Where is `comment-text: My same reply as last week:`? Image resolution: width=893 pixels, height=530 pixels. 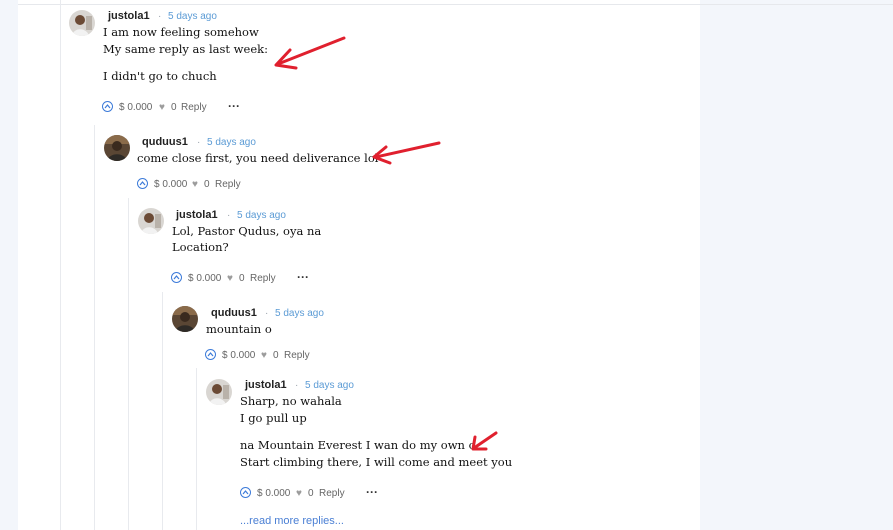 comment-text: My same reply as last week: is located at coordinates (185, 49).